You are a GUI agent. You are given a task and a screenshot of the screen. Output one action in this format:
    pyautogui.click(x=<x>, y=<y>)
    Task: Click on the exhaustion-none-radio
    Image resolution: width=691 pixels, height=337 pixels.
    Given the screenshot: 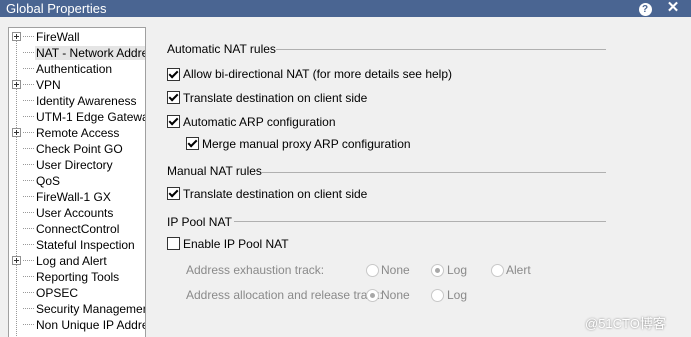 What is the action you would take?
    pyautogui.click(x=372, y=270)
    